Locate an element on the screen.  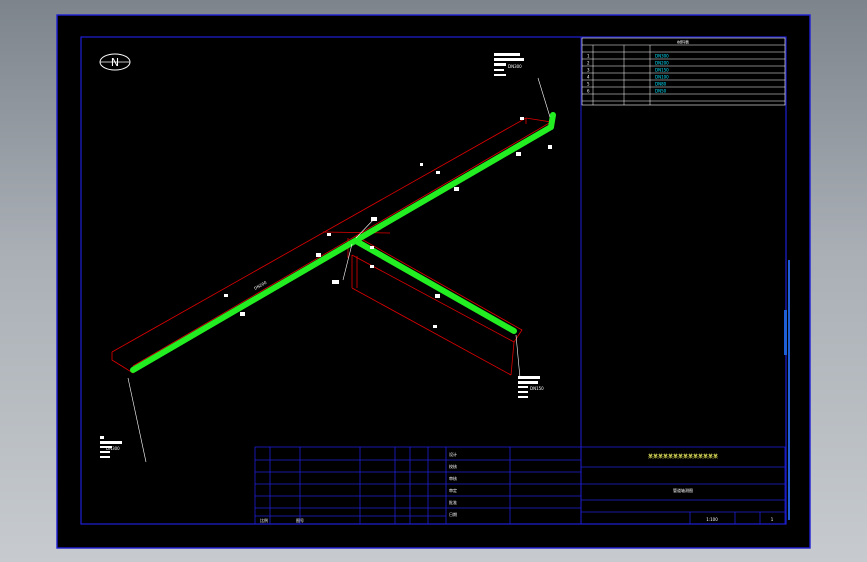
title-block-row-label: 设计 is located at coordinates (453, 454).